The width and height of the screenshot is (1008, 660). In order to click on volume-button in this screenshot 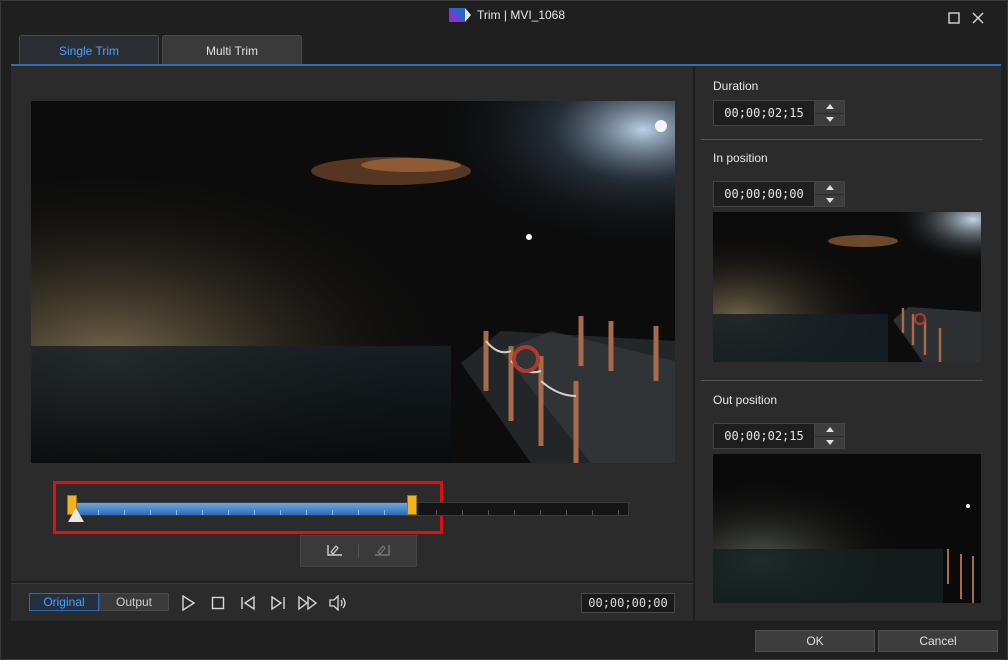, I will do `click(338, 603)`.